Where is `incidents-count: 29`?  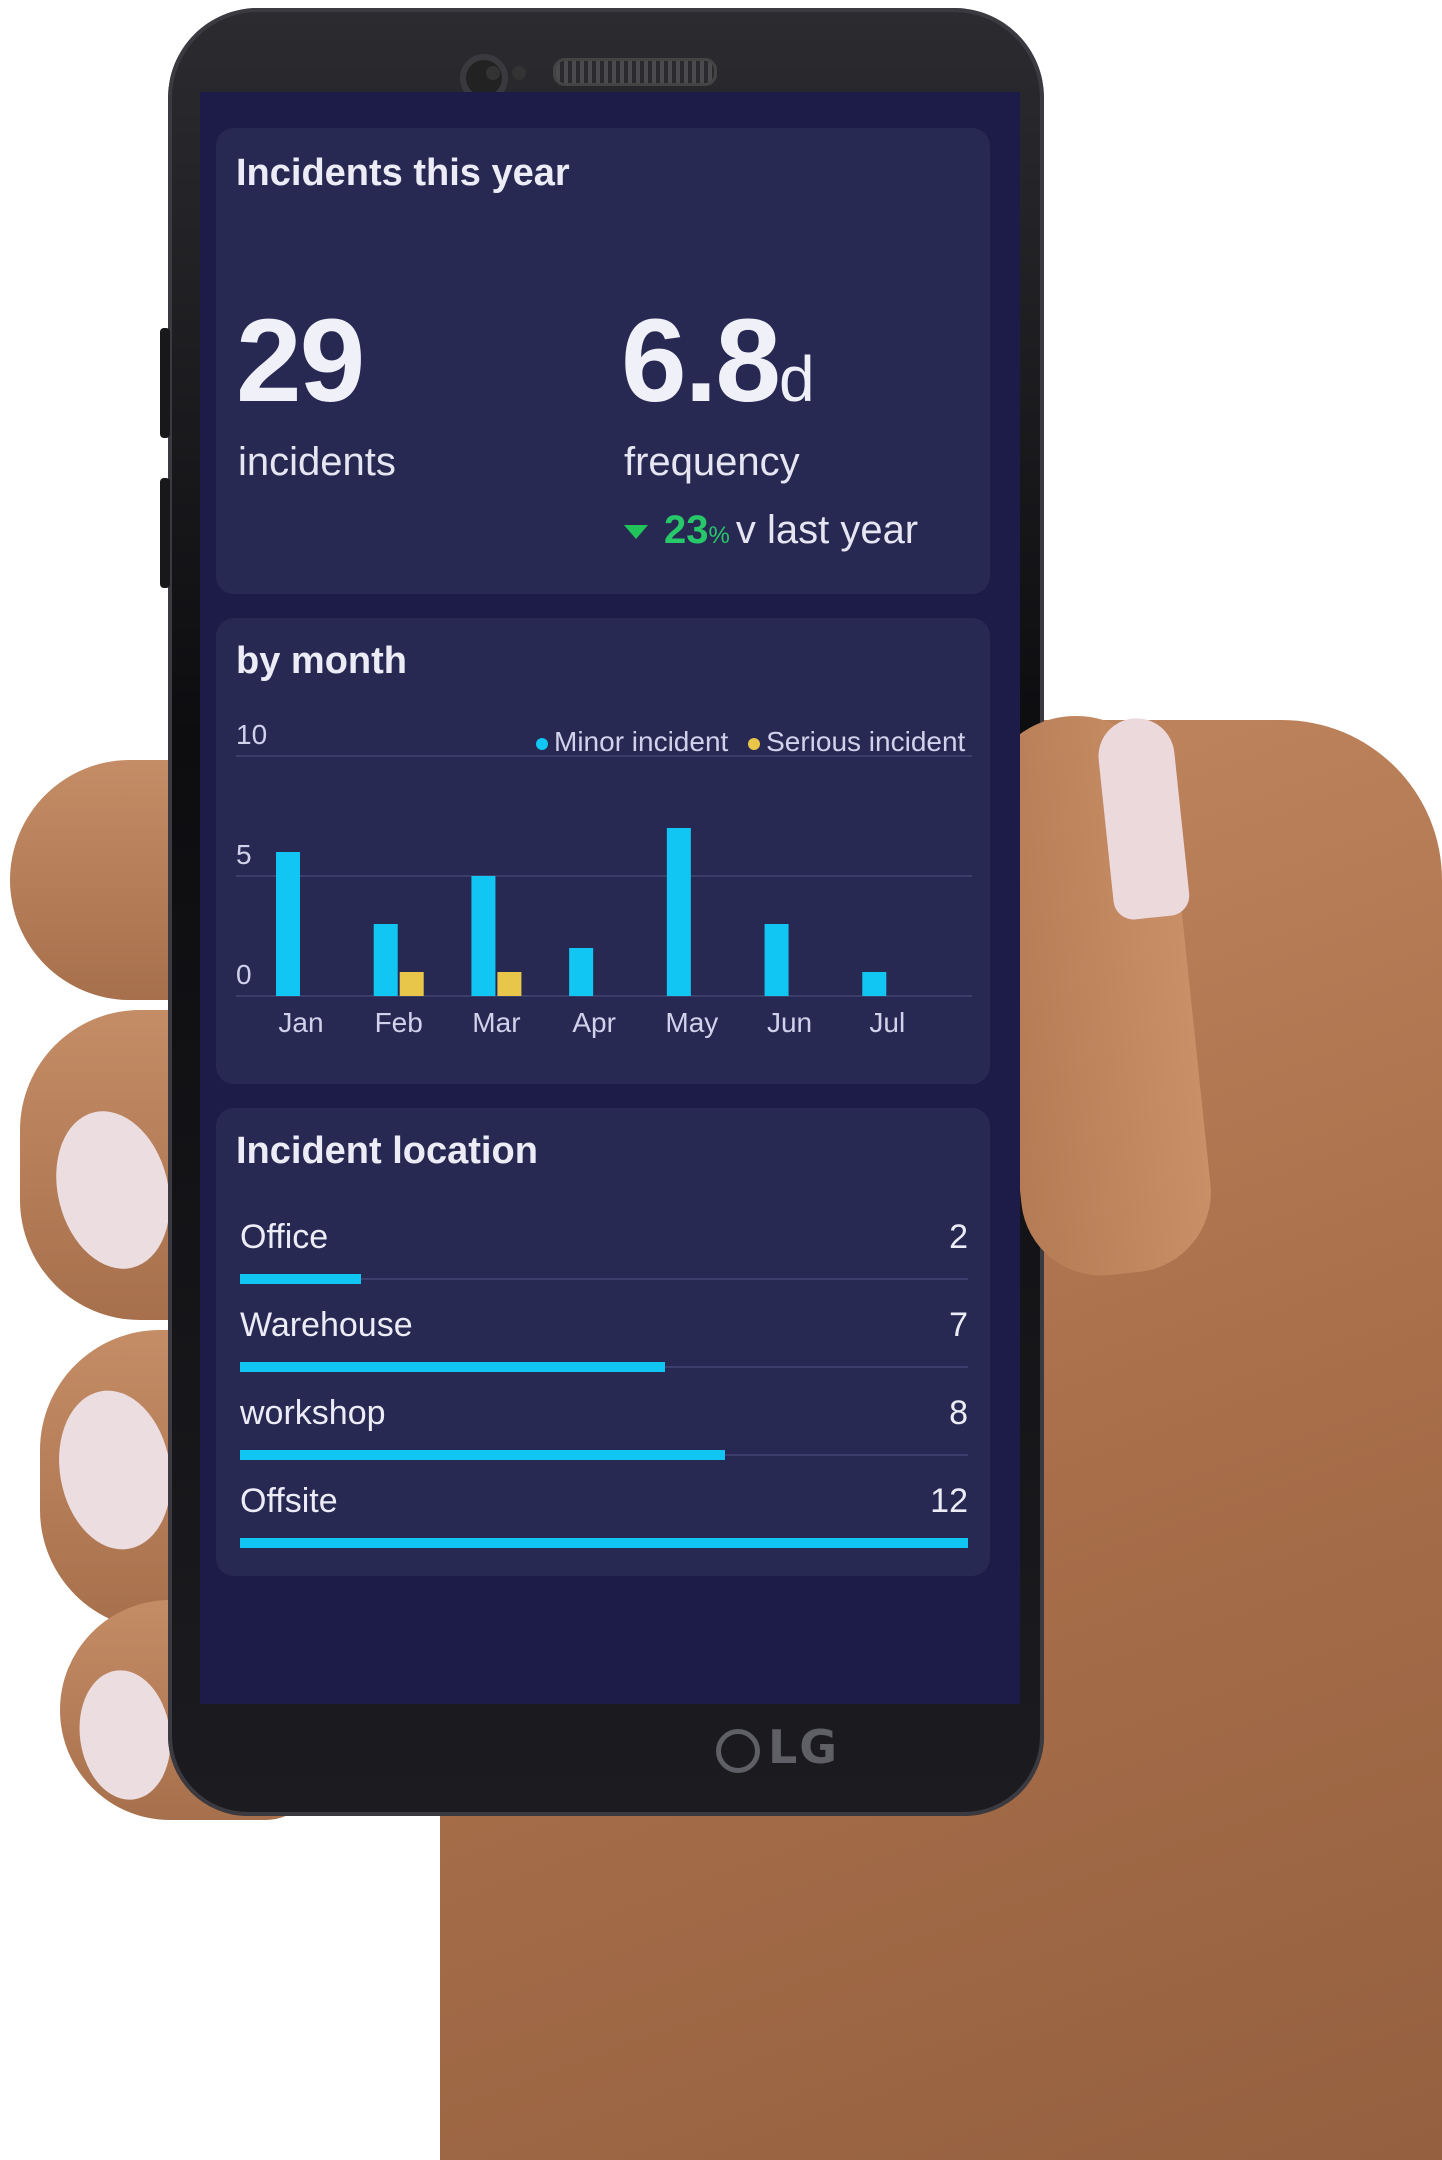
incidents-count: 29 is located at coordinates (300, 361).